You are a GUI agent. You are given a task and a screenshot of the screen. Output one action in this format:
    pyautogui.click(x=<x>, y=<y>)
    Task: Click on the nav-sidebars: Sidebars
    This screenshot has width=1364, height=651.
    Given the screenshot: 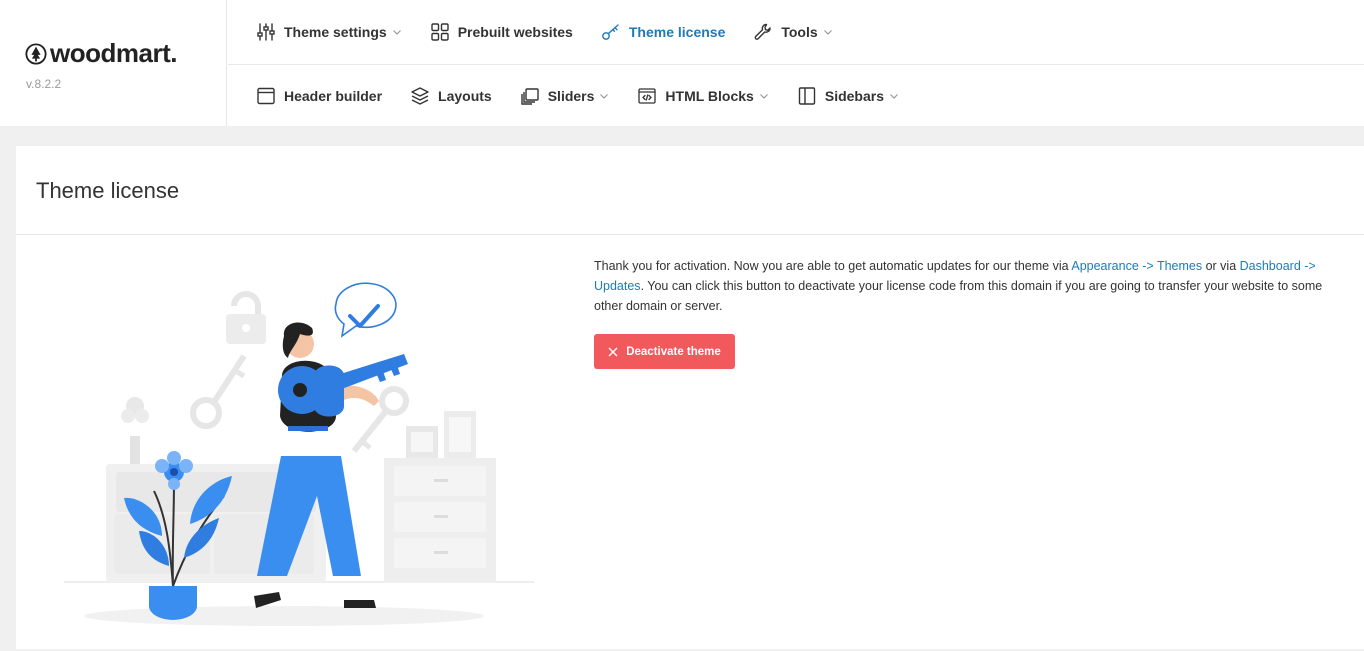 What is the action you would take?
    pyautogui.click(x=848, y=95)
    